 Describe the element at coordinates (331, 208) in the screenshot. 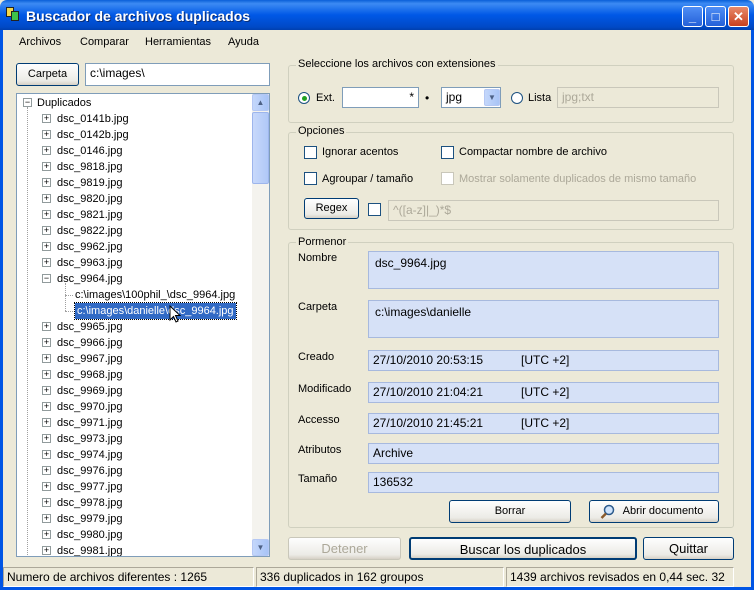

I see `regex-button: Regex` at that location.